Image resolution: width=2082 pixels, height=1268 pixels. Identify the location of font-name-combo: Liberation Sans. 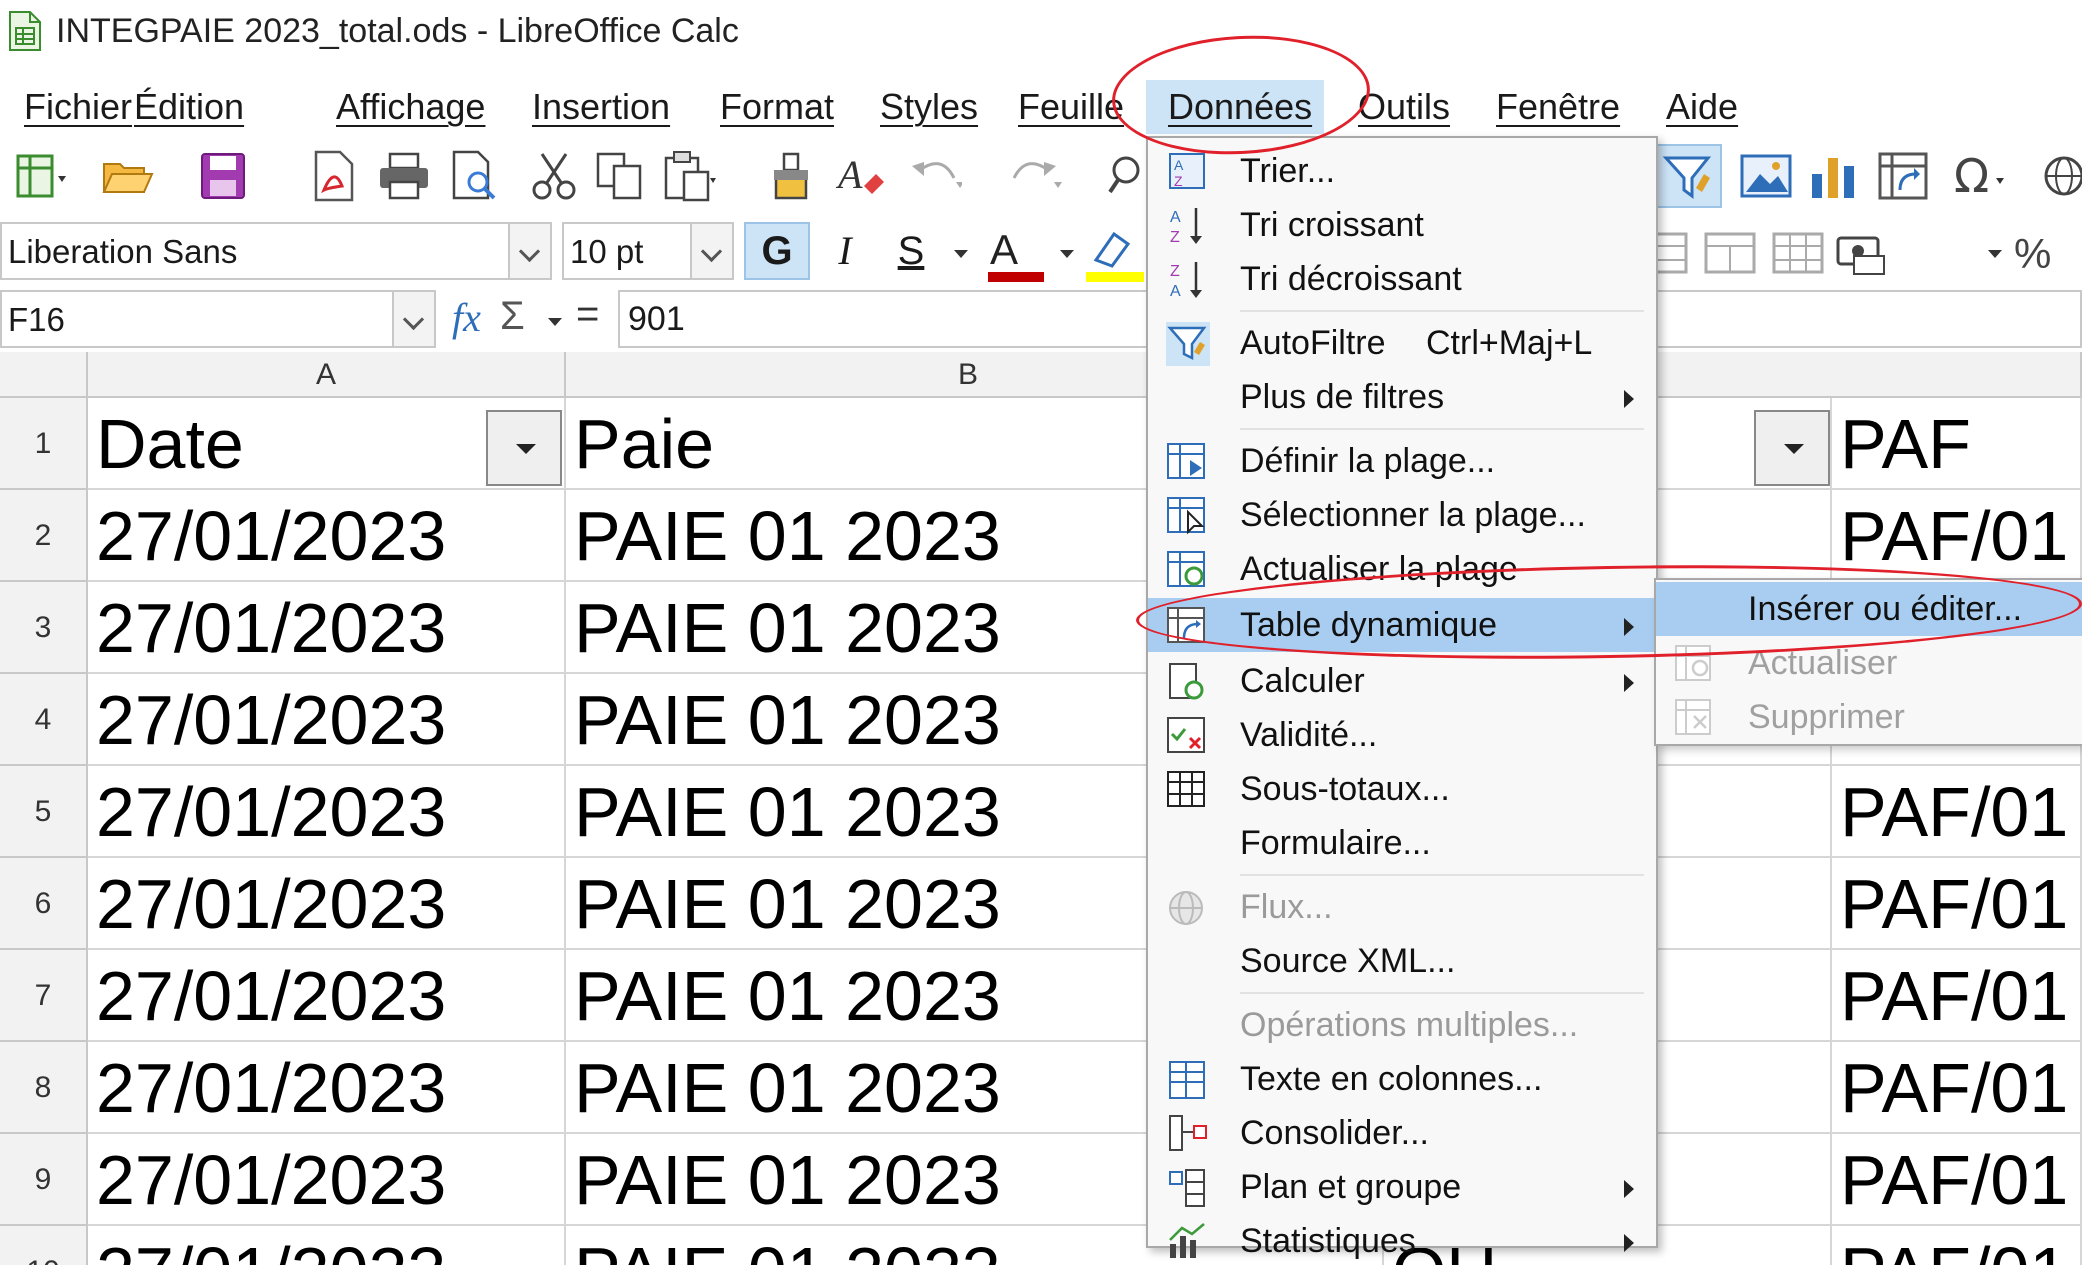
(276, 251).